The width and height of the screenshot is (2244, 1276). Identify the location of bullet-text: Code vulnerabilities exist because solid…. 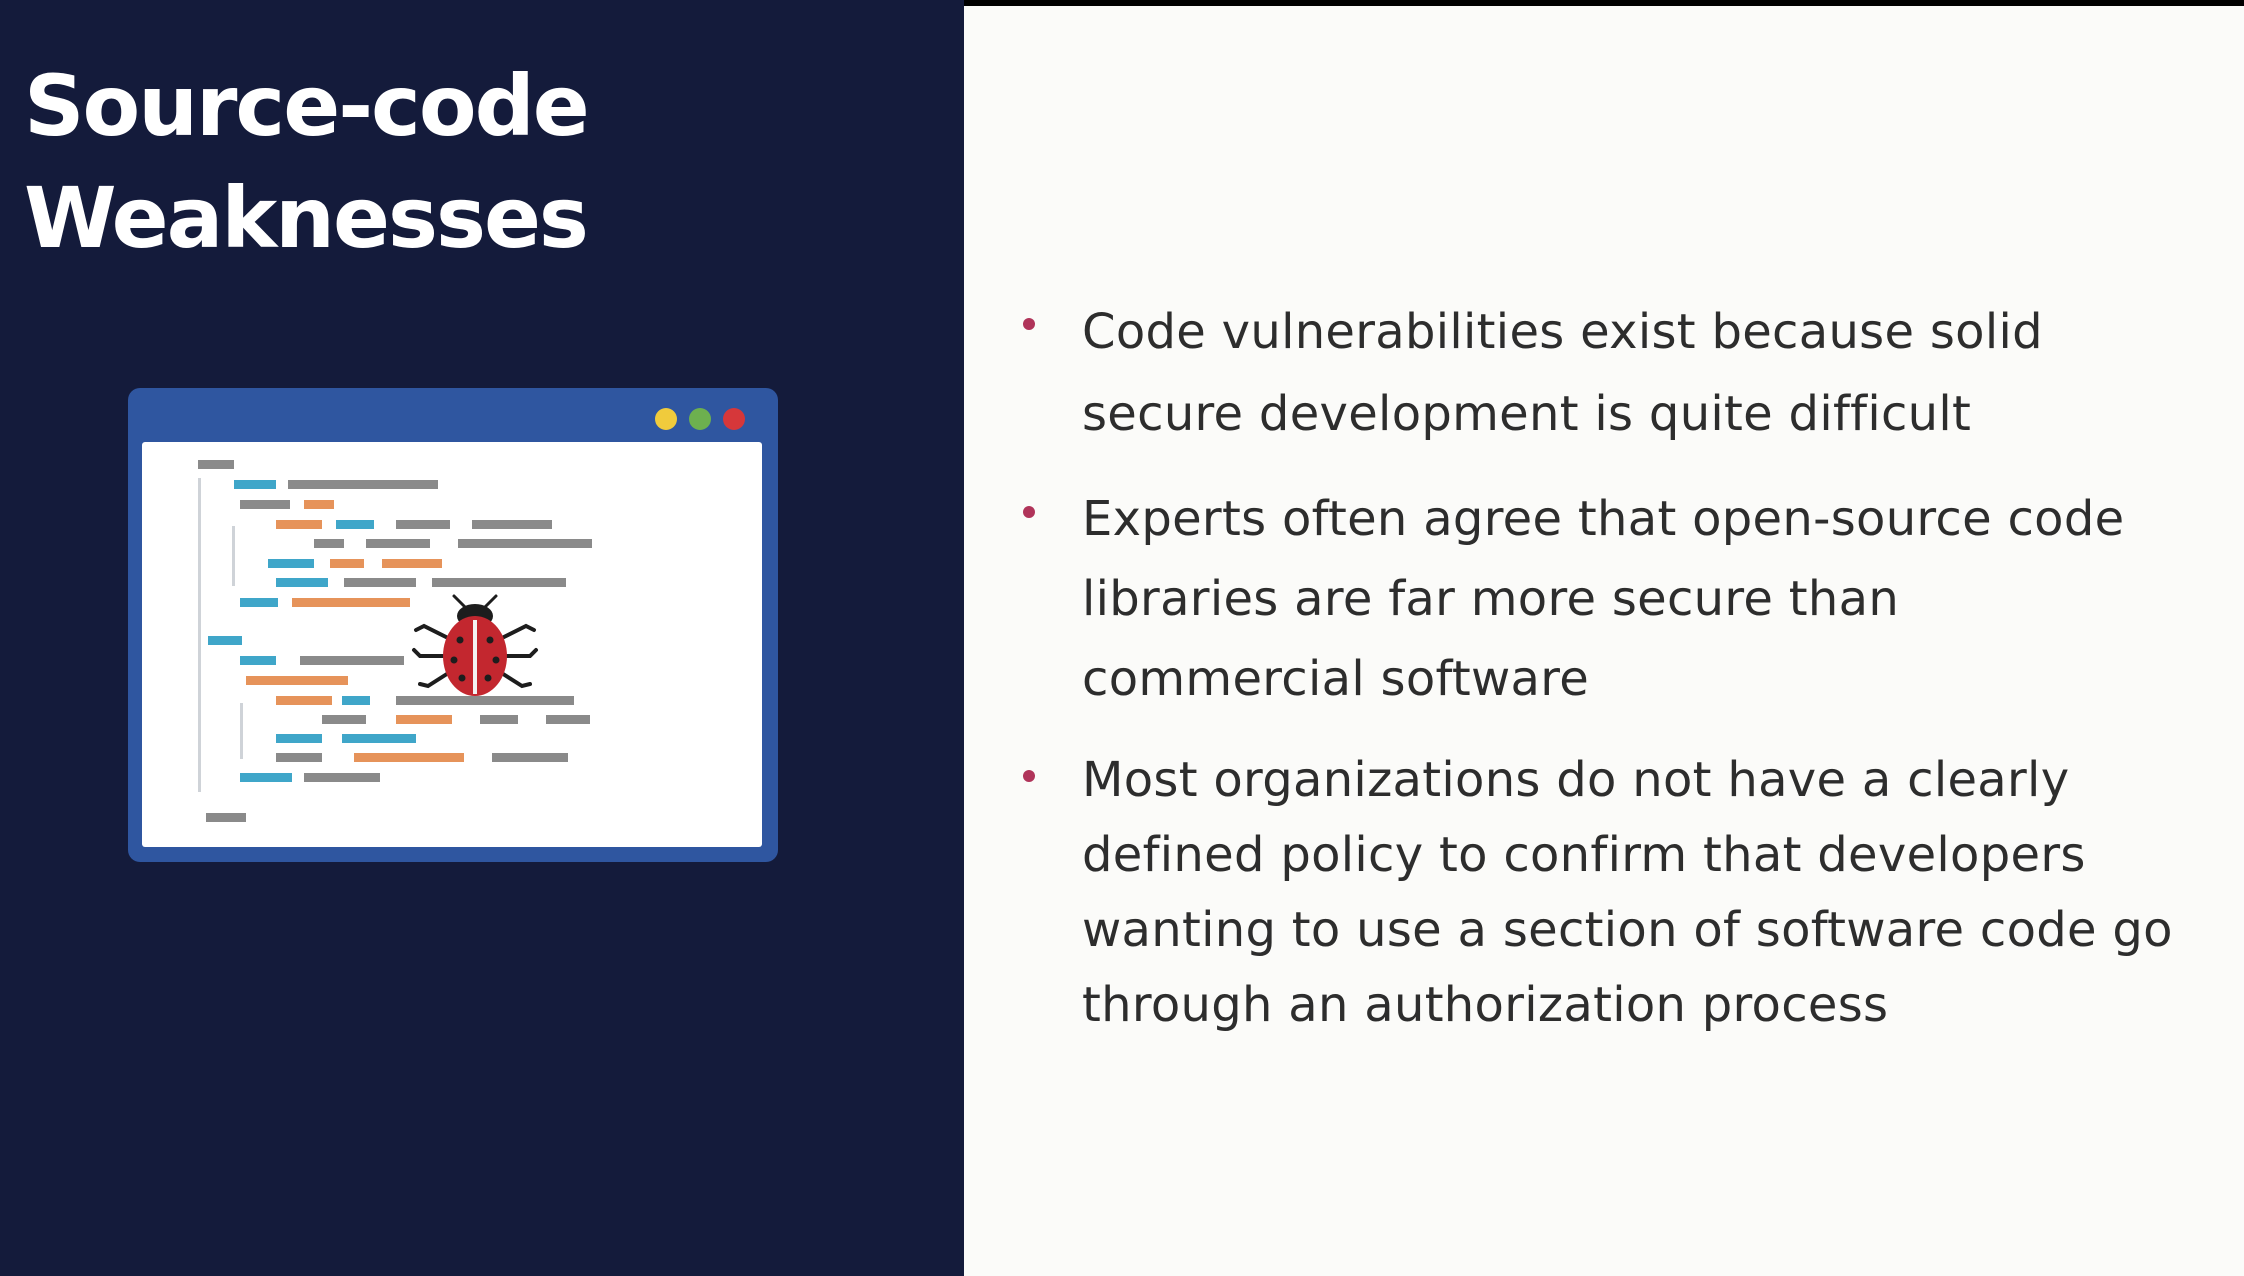
(1562, 373).